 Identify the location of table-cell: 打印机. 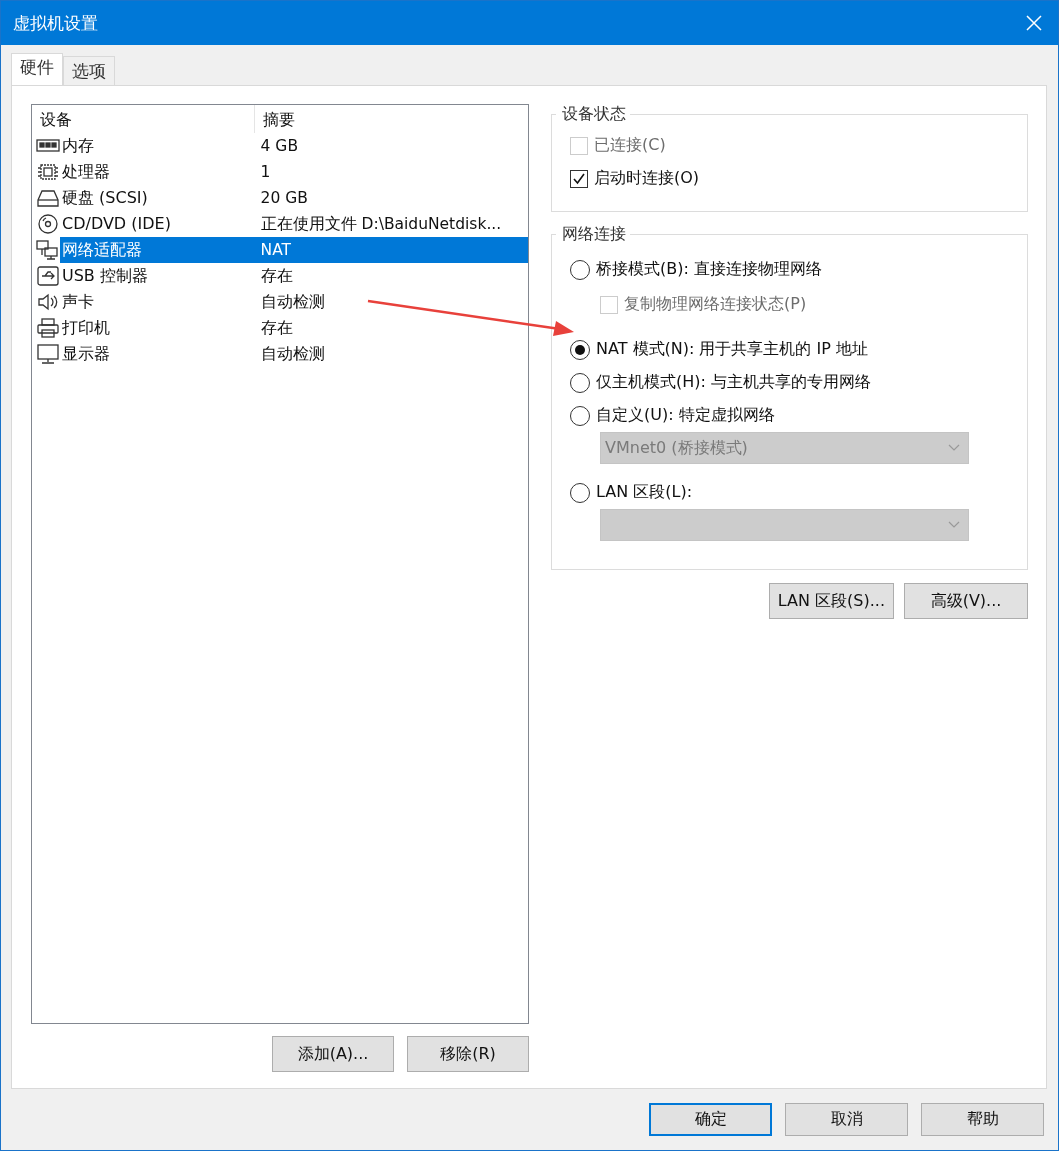
(160, 328).